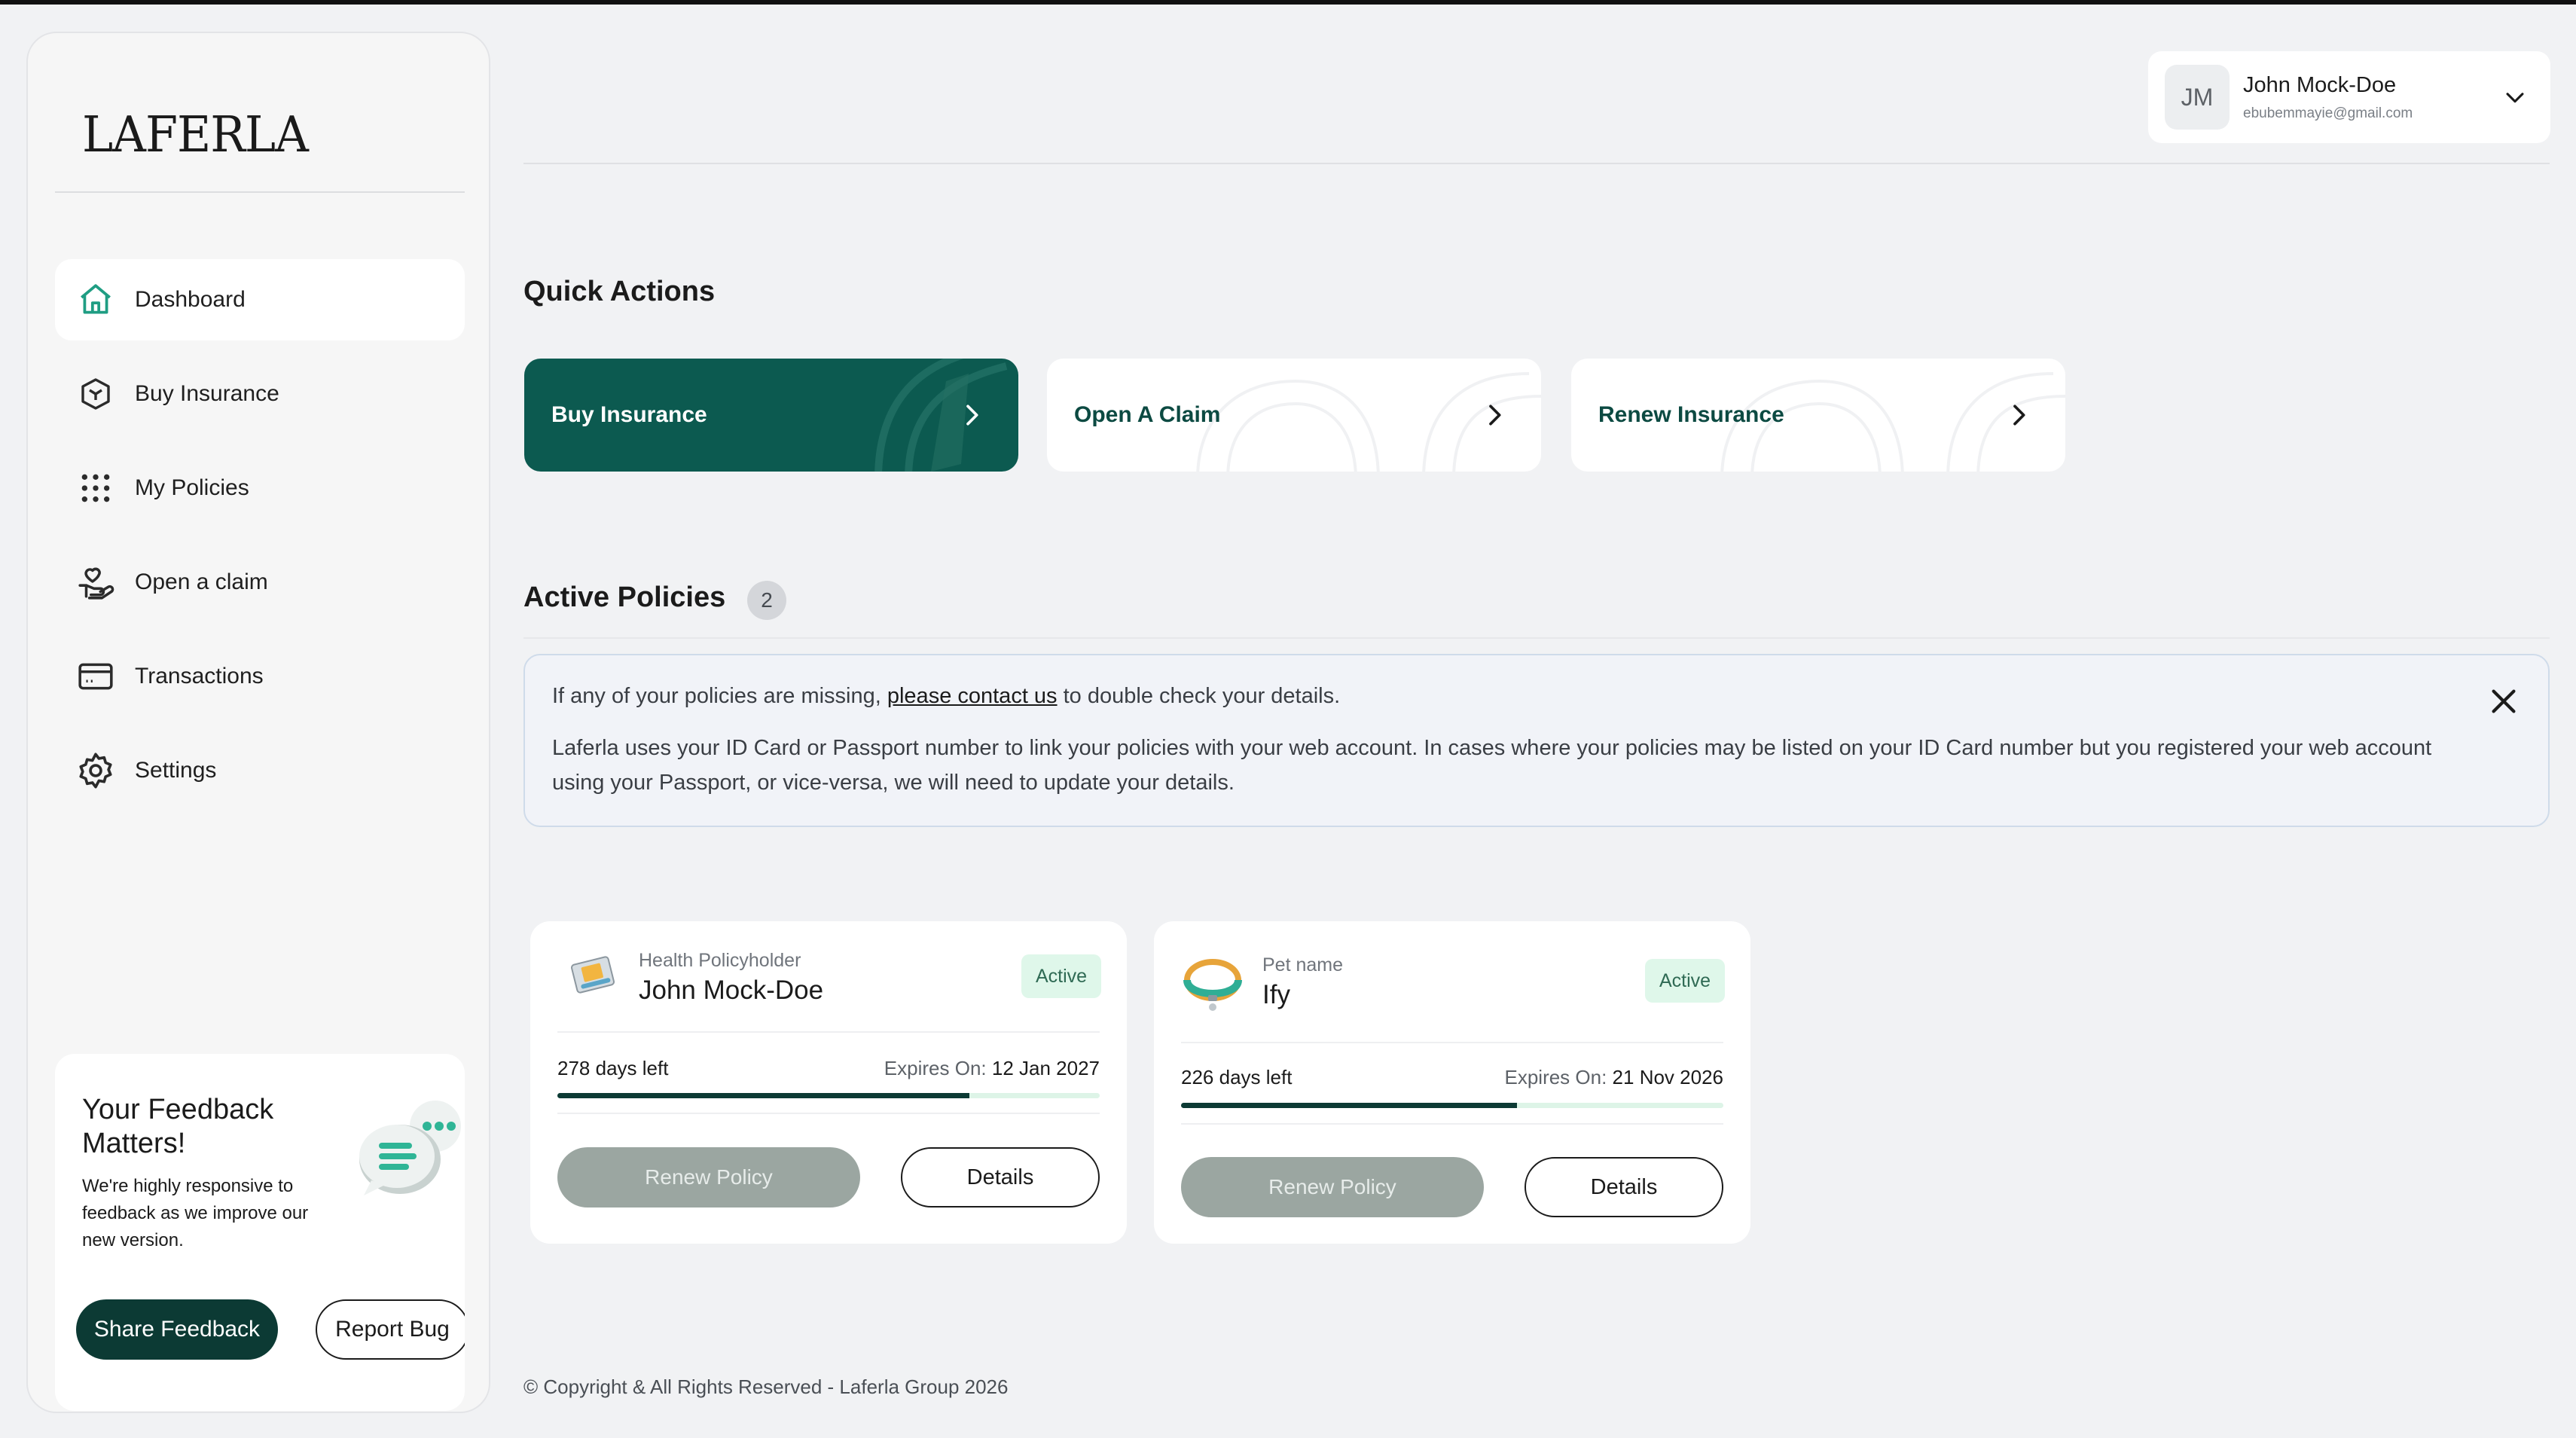 The height and width of the screenshot is (1438, 2576). I want to click on sidebar-item-label: Transactions, so click(200, 676).